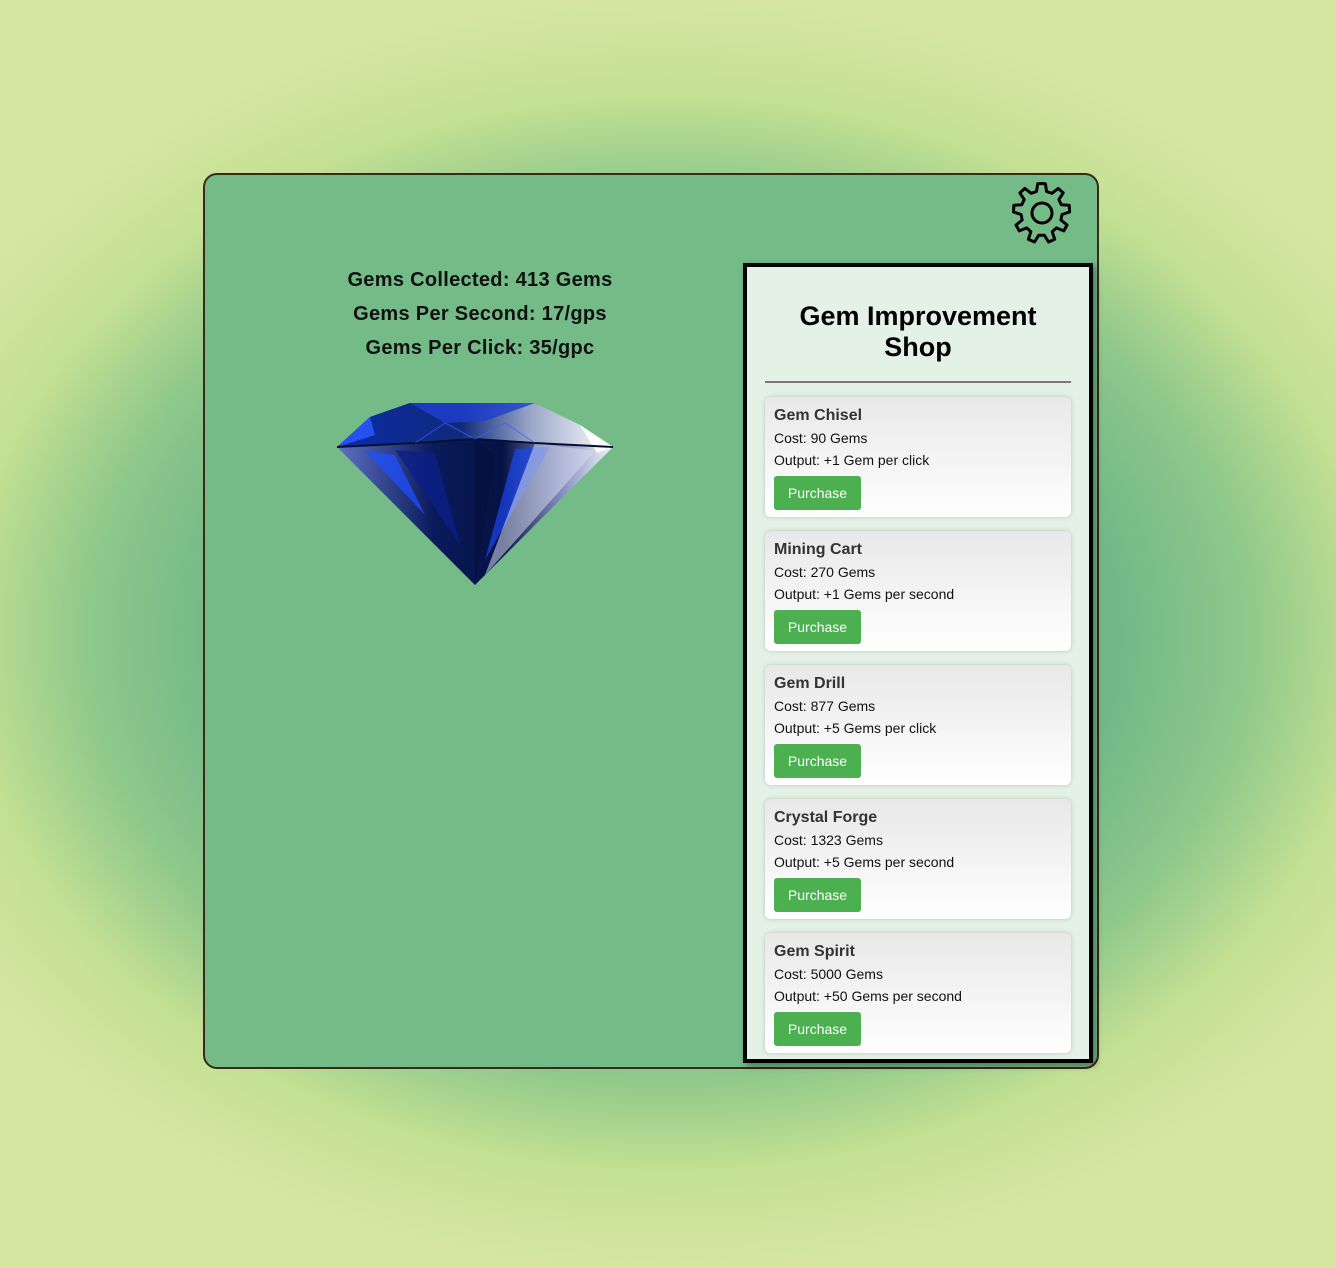 This screenshot has width=1336, height=1268. What do you see at coordinates (864, 594) in the screenshot?
I see `item-output: Output: +1 Gems per second` at bounding box center [864, 594].